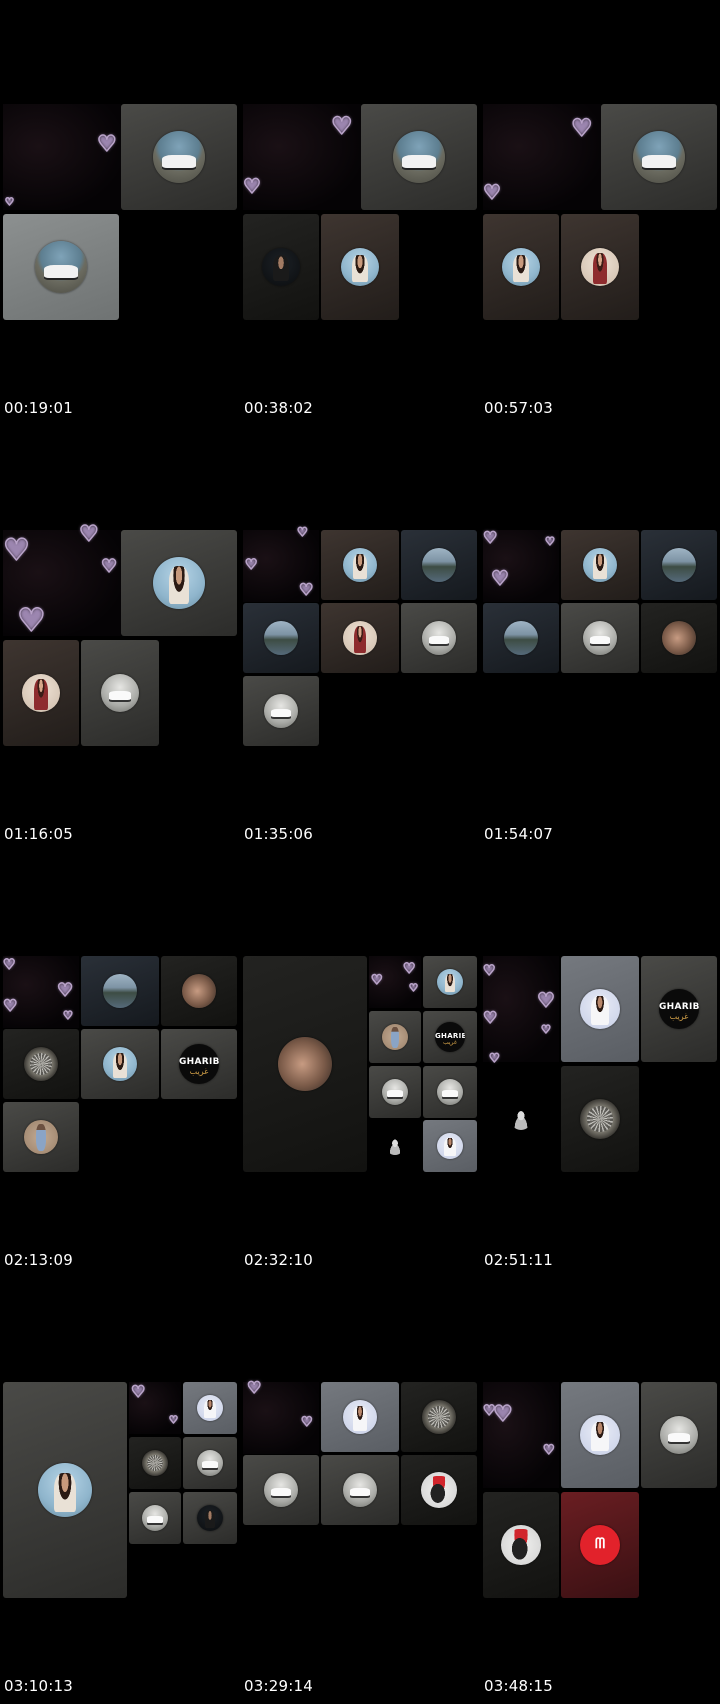  Describe the element at coordinates (121, 212) in the screenshot. I see `frame-1: ♥ ♥` at that location.